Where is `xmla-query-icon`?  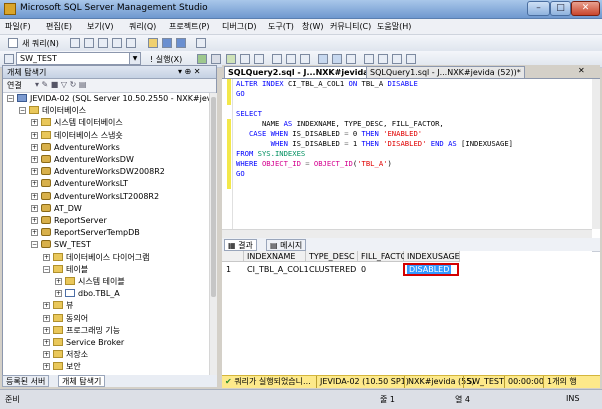
xmla-query-icon is located at coordinates (131, 43).